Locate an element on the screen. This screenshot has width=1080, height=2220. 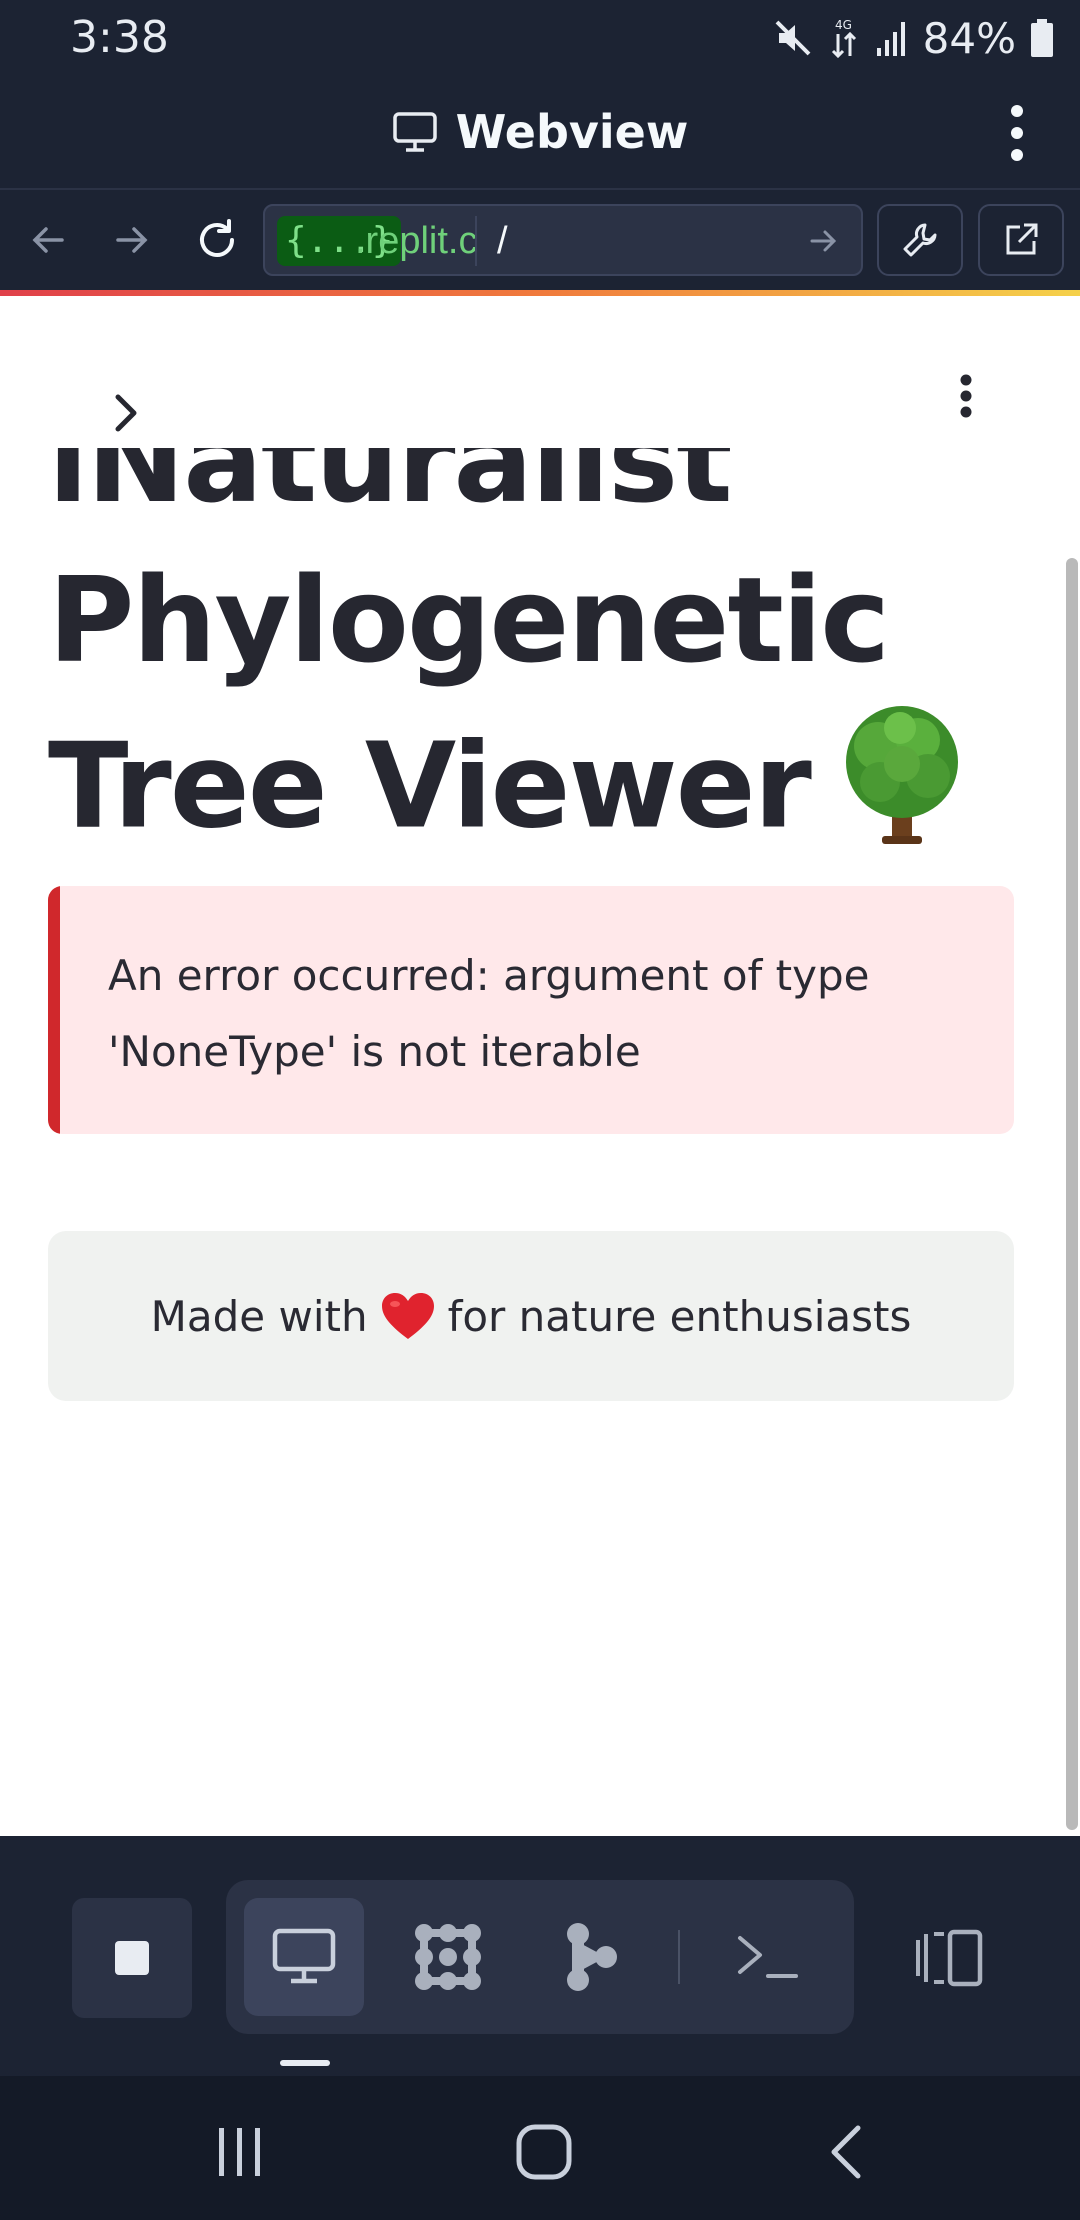
open-external-button is located at coordinates (1021, 240).